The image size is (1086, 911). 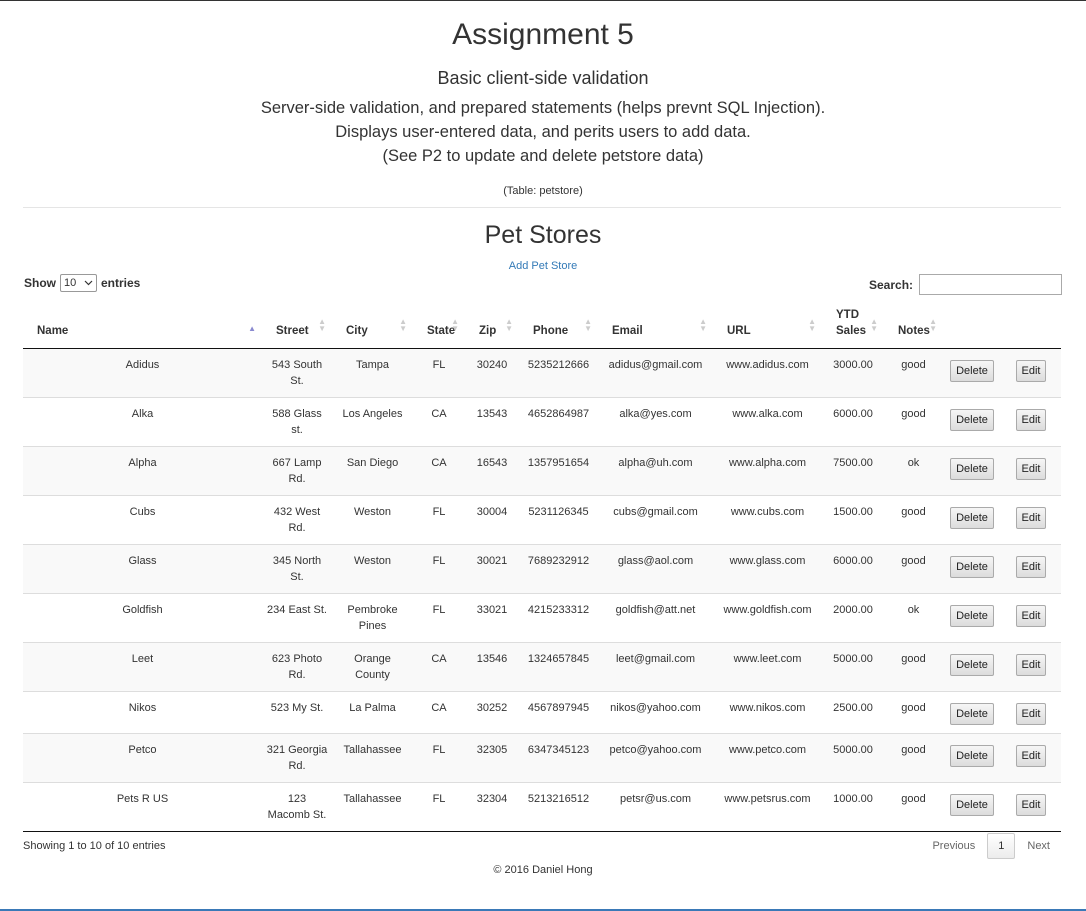 What do you see at coordinates (297, 807) in the screenshot?
I see `cell-street: 123 Macomb St.` at bounding box center [297, 807].